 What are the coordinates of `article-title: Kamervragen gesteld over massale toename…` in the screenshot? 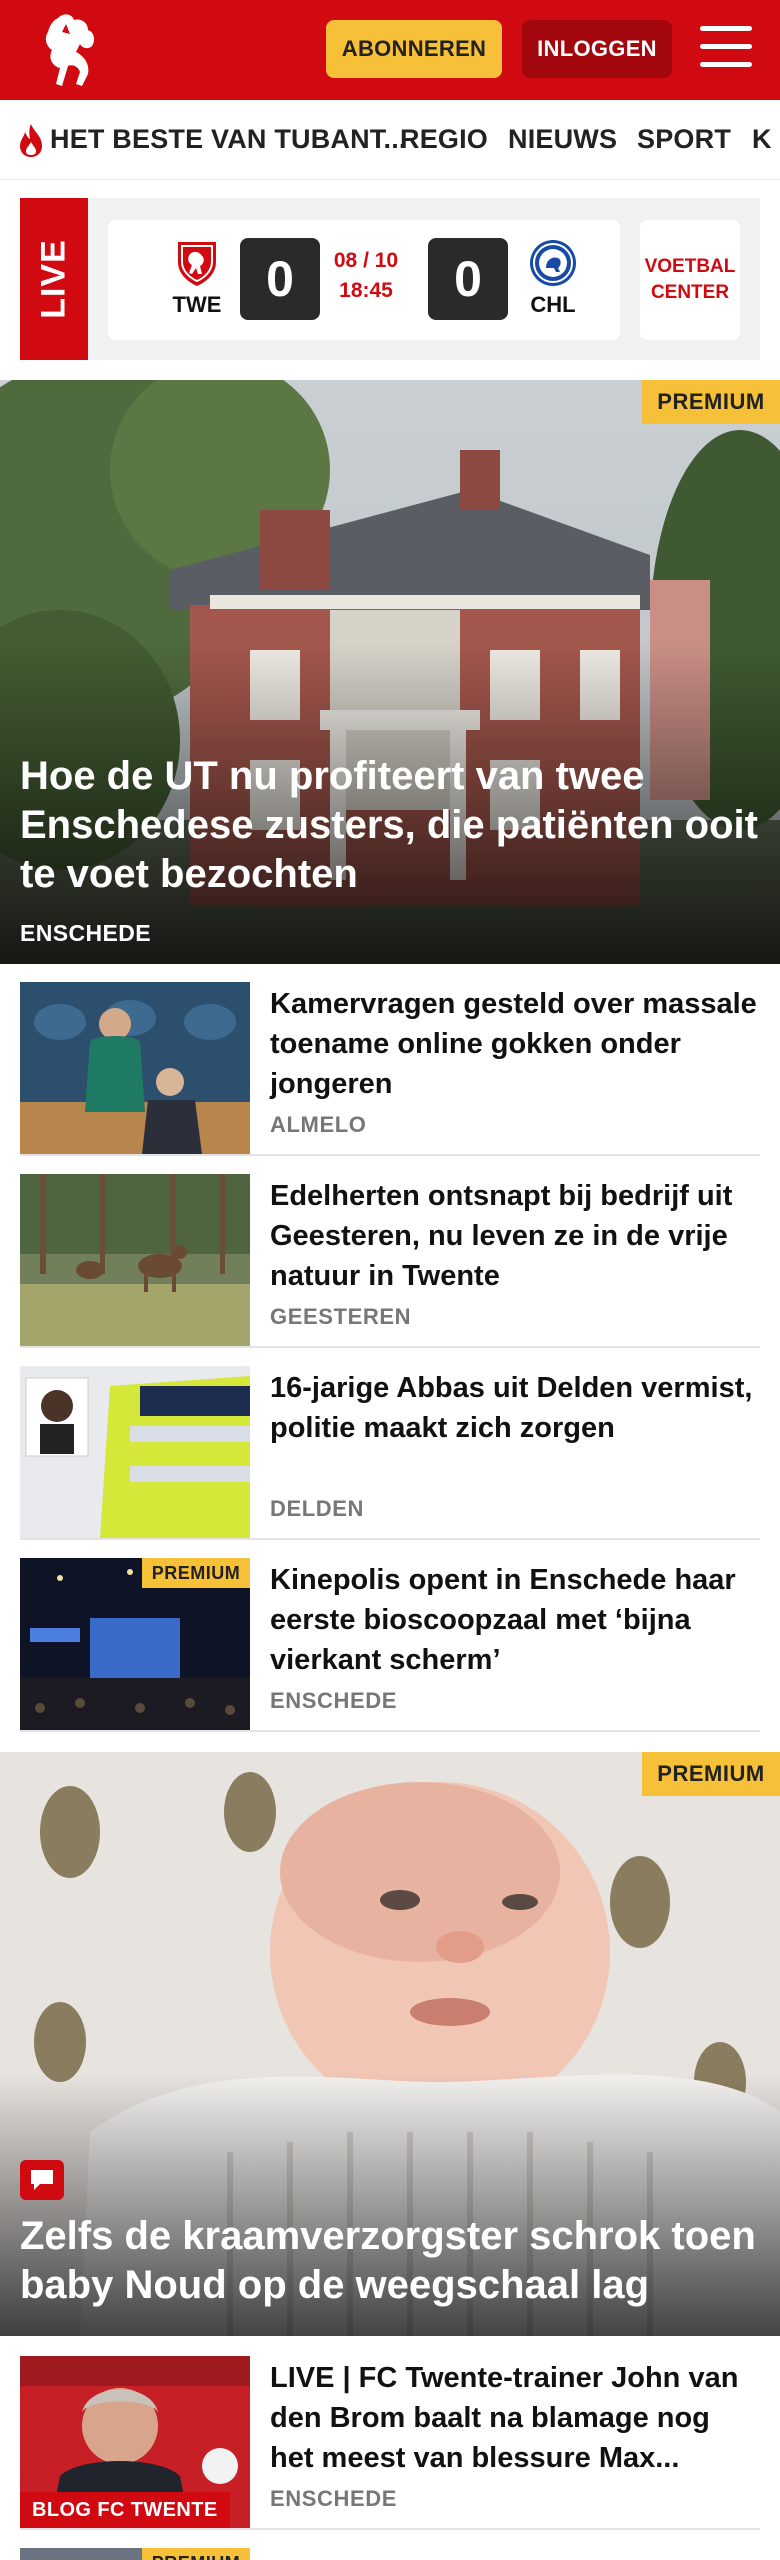 It's located at (515, 1044).